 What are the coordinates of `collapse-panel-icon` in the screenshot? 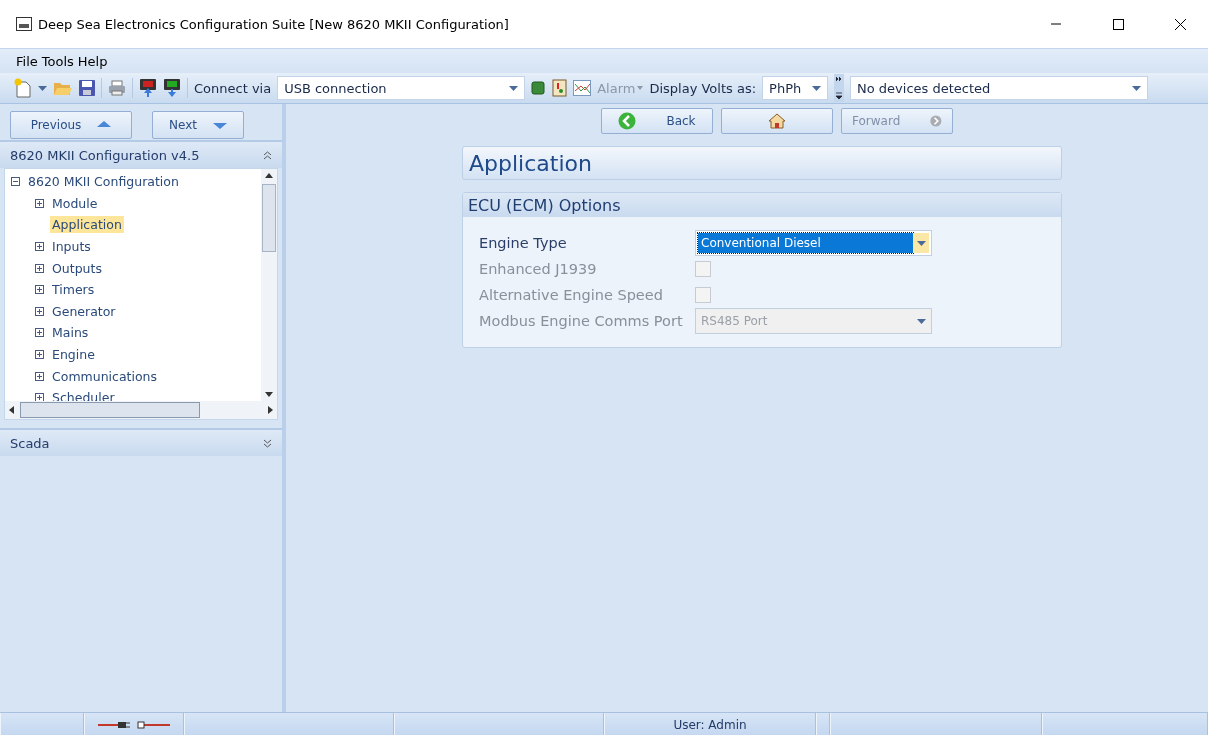 It's located at (267, 155).